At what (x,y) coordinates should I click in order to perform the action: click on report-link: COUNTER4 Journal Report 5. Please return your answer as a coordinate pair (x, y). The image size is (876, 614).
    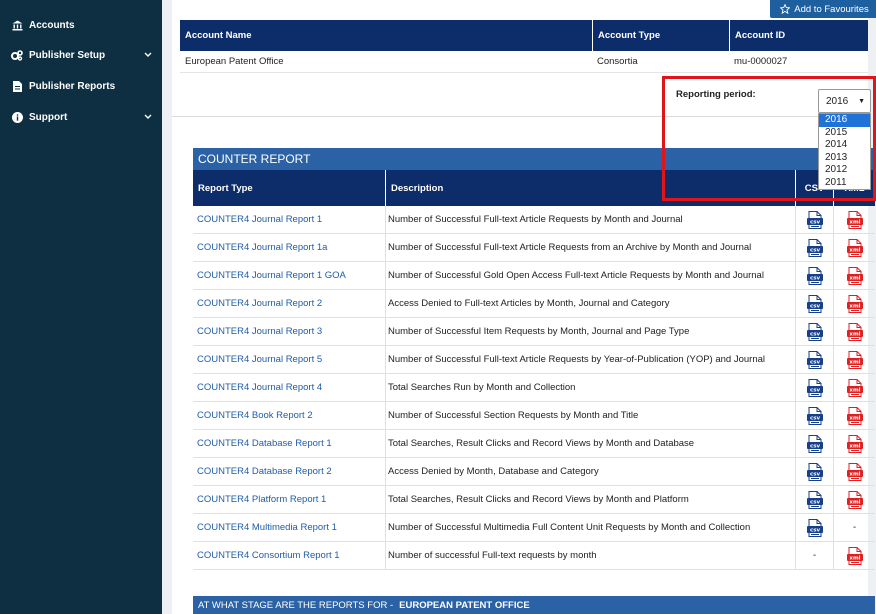
    Looking at the image, I should click on (291, 359).